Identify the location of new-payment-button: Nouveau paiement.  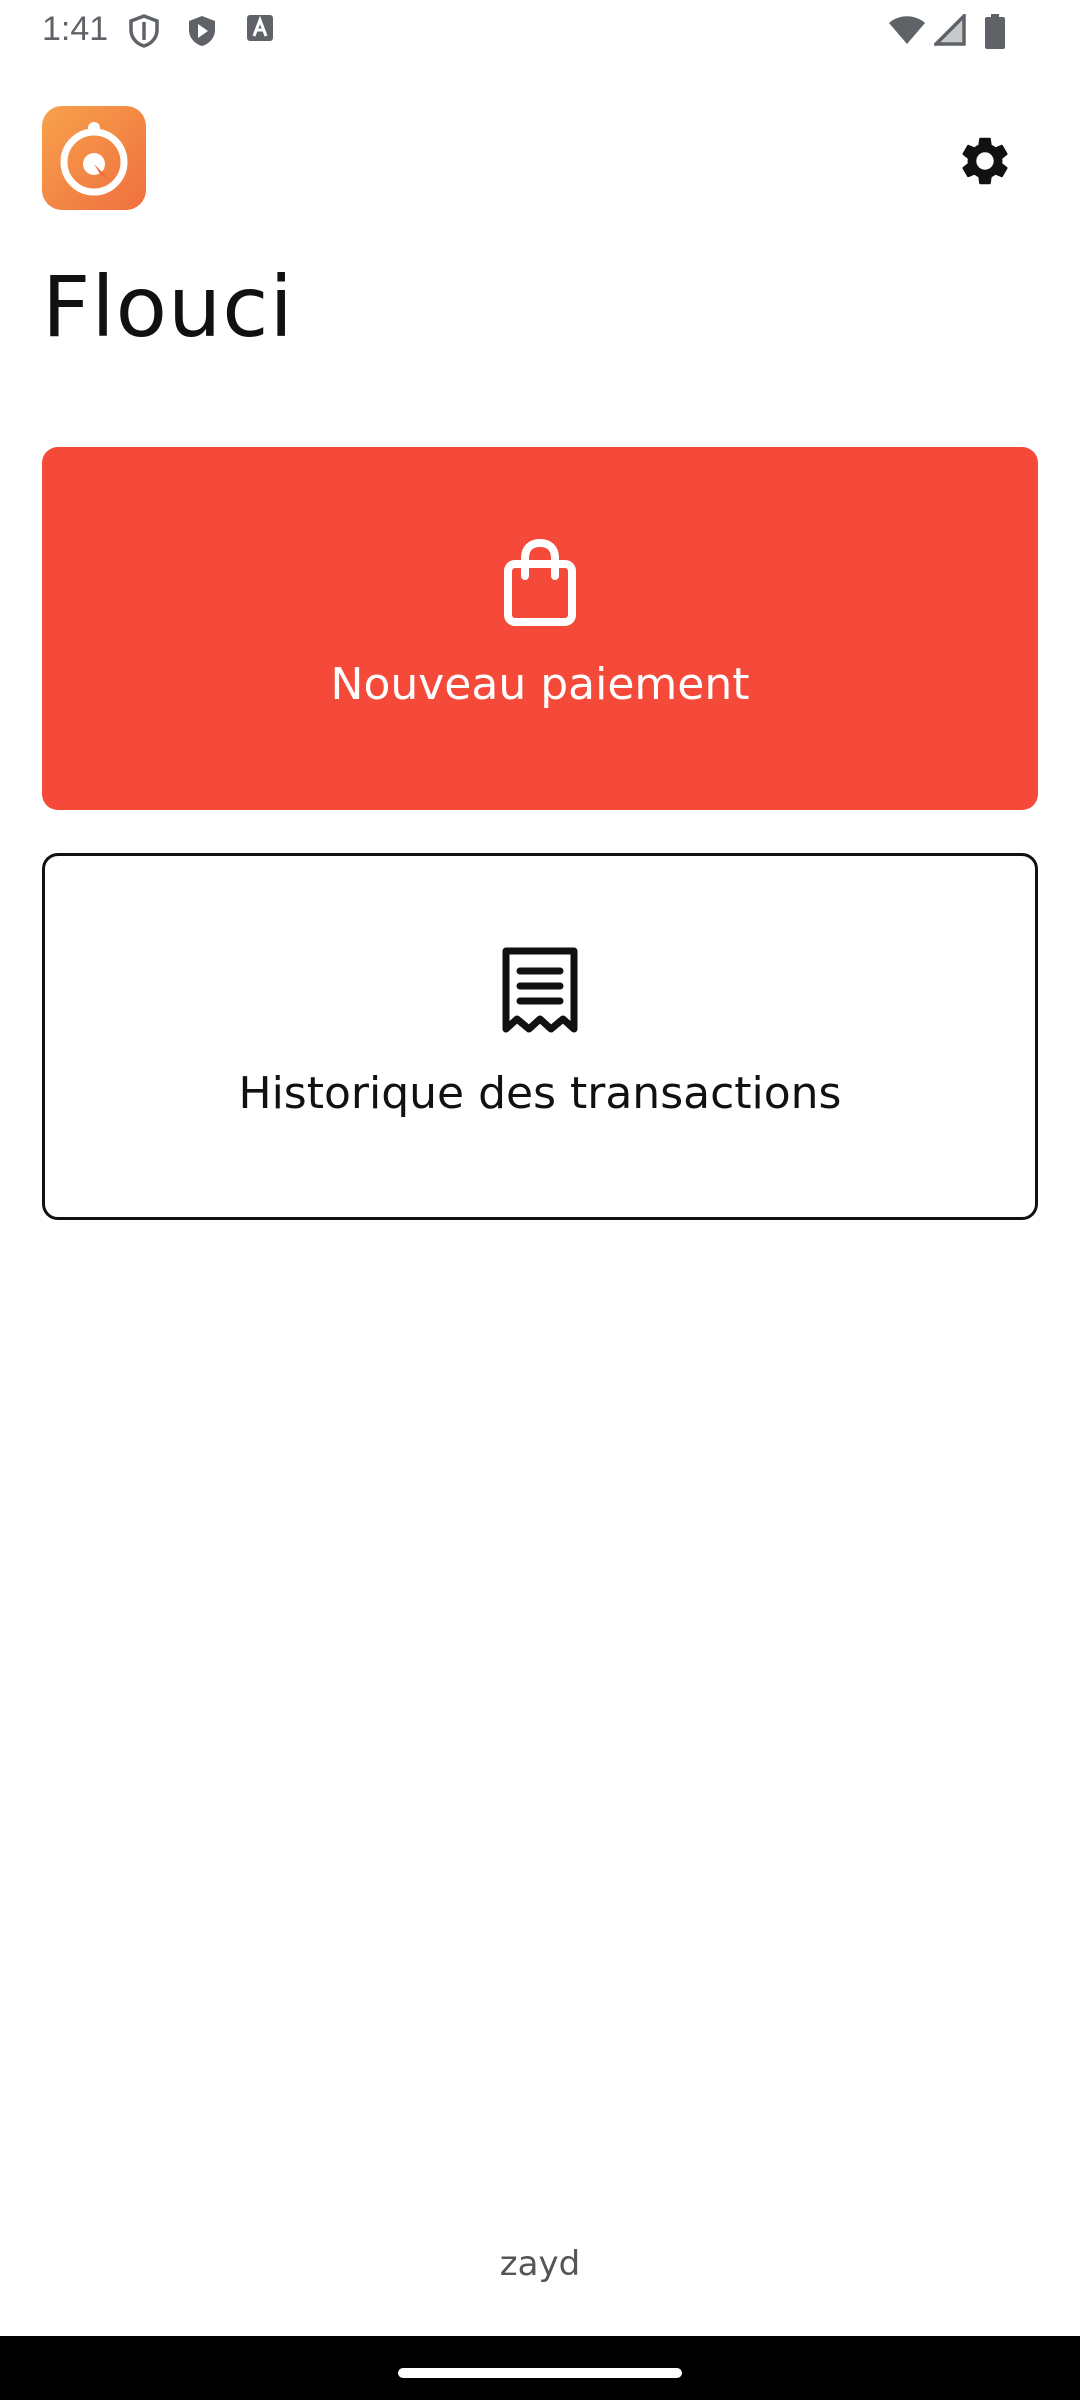
(540, 628).